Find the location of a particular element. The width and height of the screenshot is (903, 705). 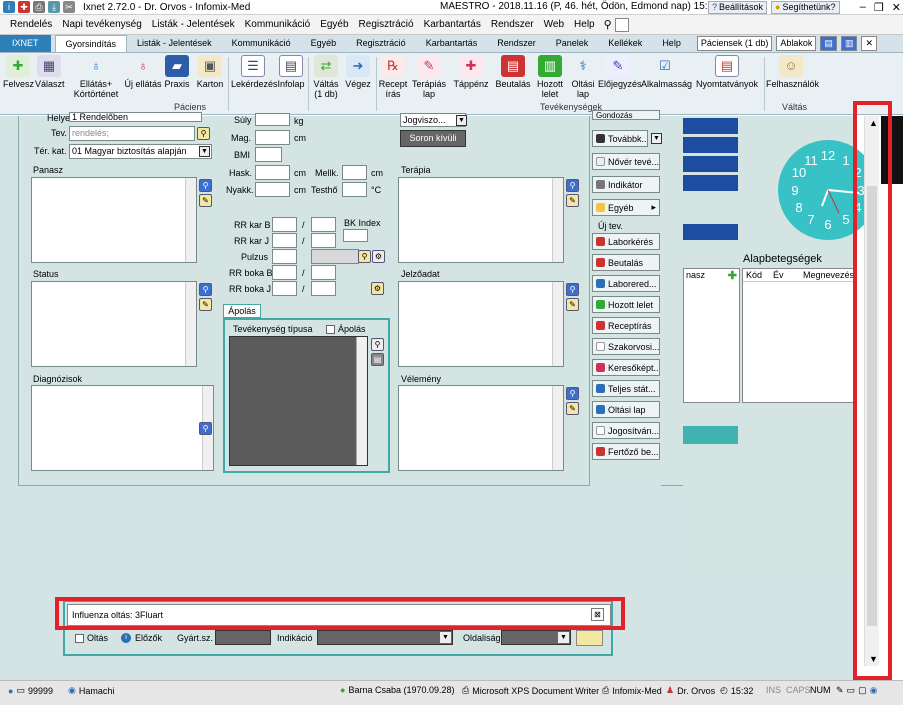

panasz-template-icon: ✎ is located at coordinates (205, 200).